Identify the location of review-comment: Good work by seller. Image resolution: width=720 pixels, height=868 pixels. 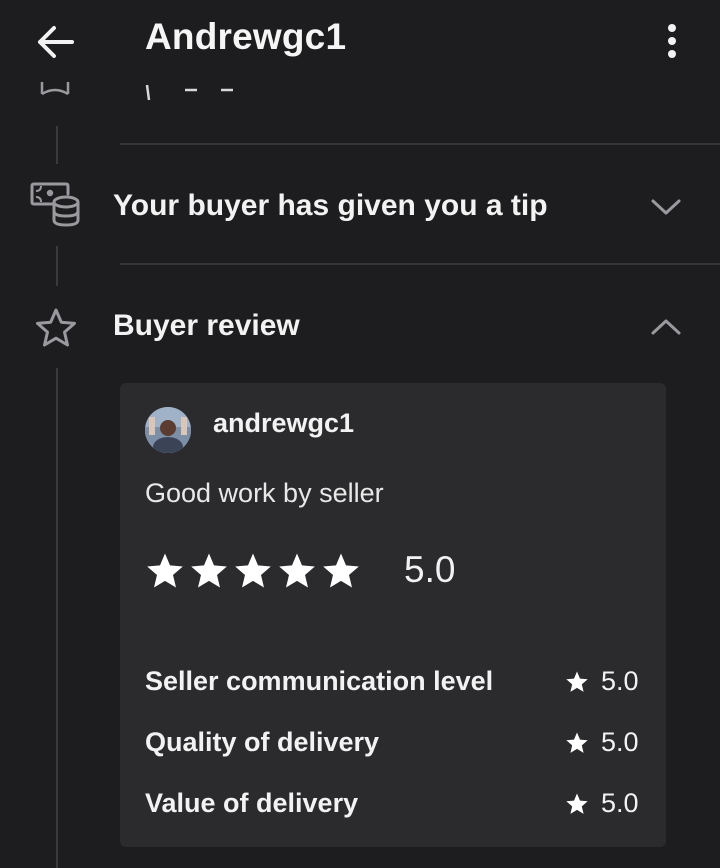
(264, 493).